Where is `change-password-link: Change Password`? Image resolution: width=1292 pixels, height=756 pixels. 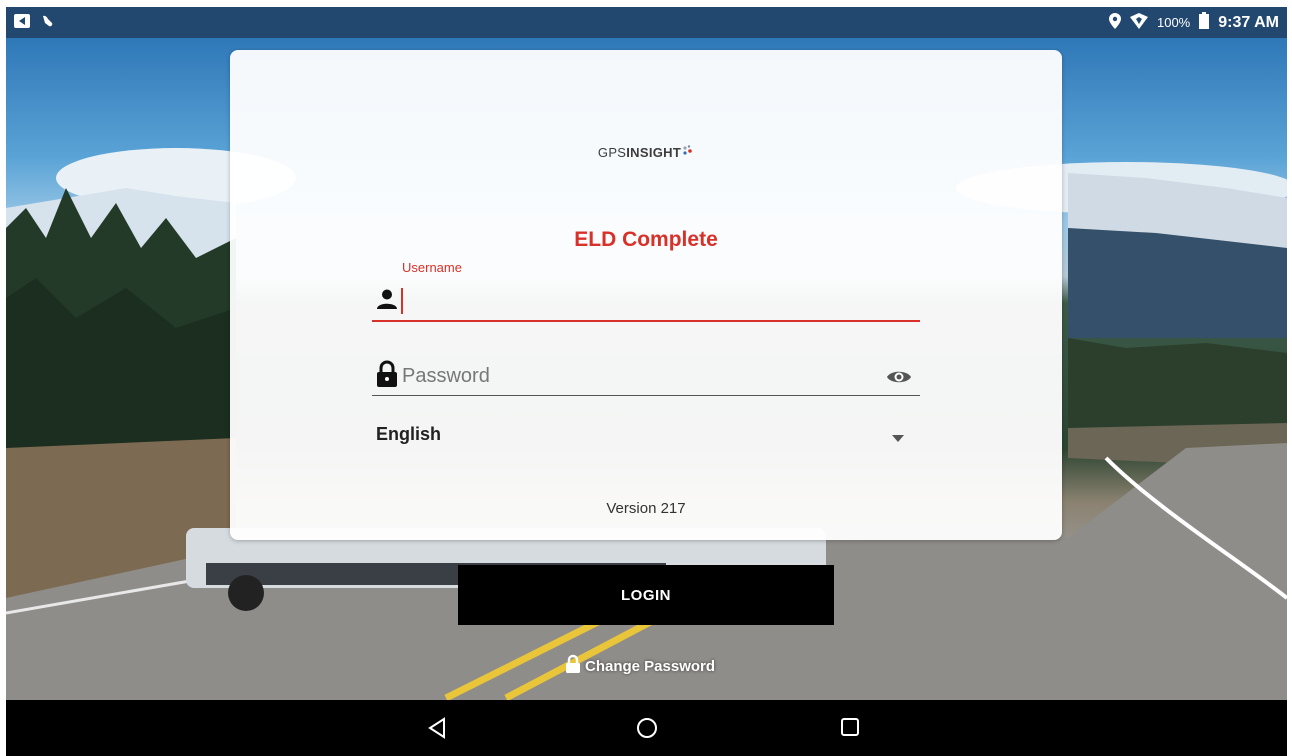 change-password-link: Change Password is located at coordinates (640, 666).